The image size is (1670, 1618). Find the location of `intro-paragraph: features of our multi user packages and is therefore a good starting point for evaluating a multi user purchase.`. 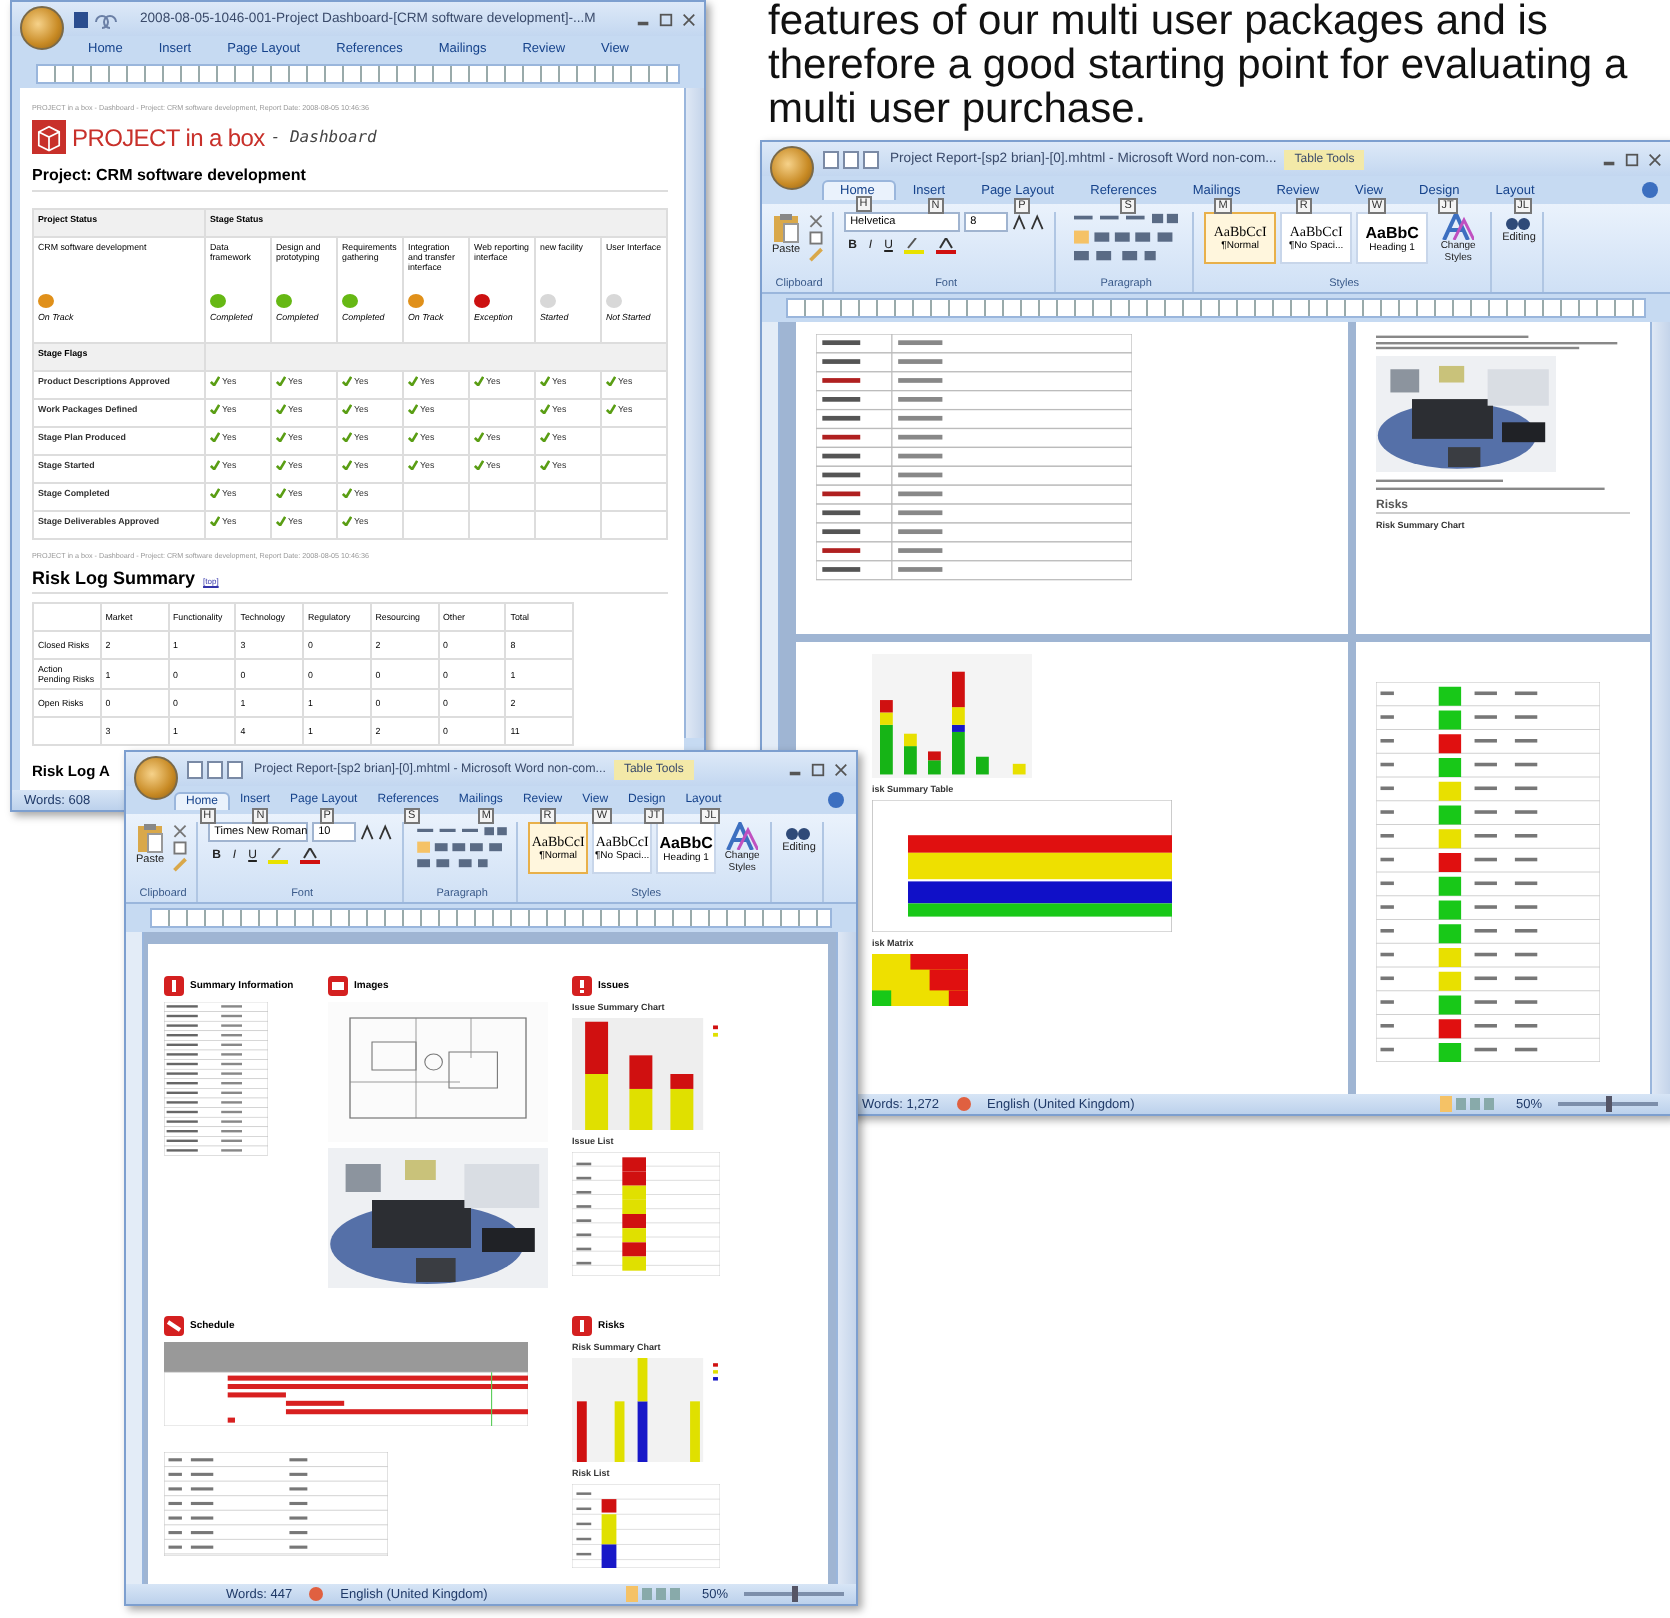

intro-paragraph: features of our multi user packages and is therefore a good starting point for evaluating a multi user purchase. is located at coordinates (1199, 66).